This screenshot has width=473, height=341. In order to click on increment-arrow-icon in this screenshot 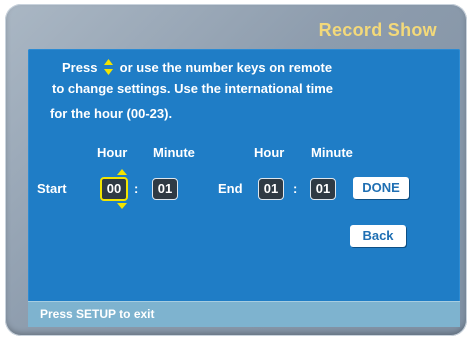, I will do `click(122, 172)`.